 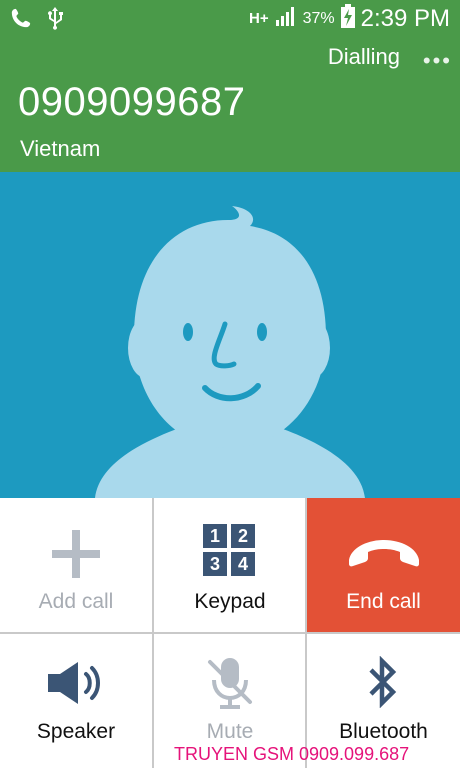 What do you see at coordinates (383, 601) in the screenshot?
I see `end-call-label: End call` at bounding box center [383, 601].